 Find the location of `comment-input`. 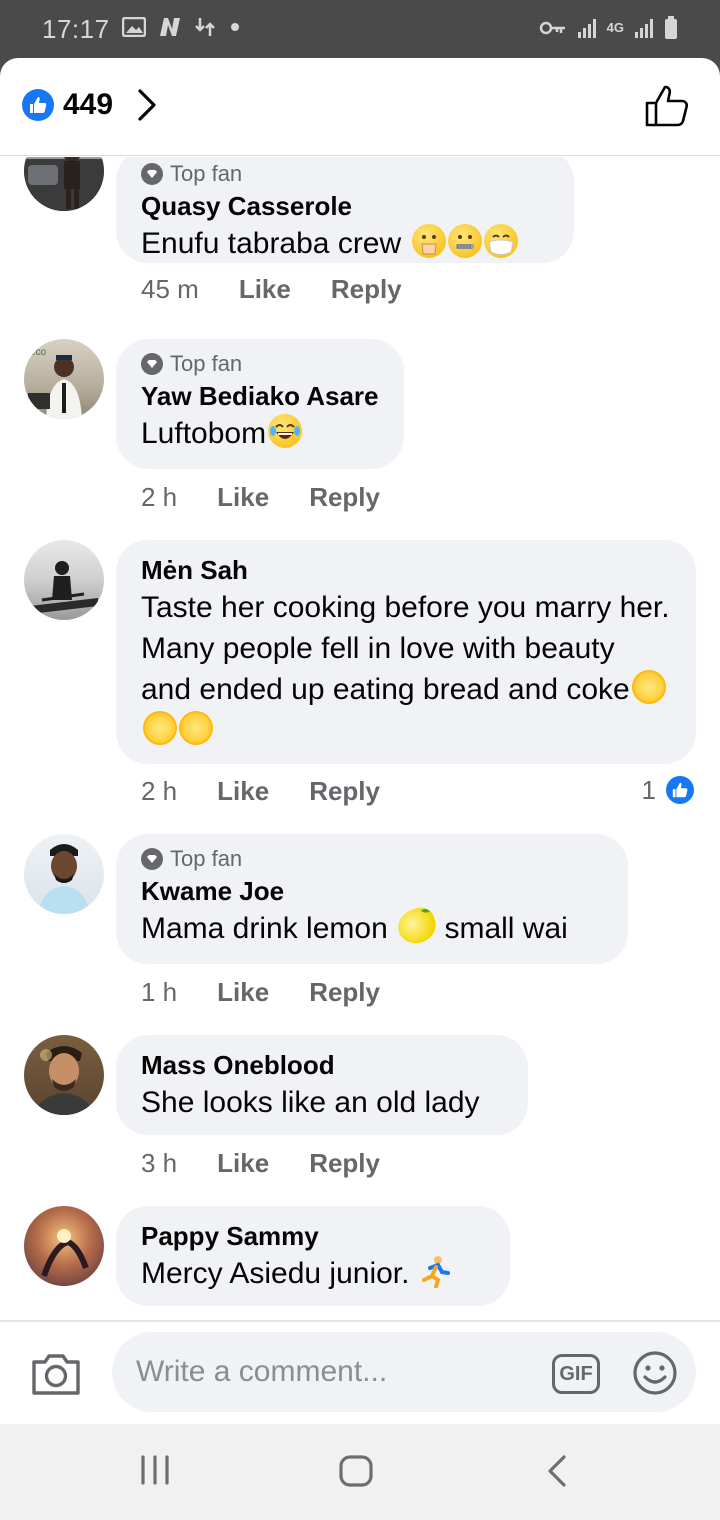

comment-input is located at coordinates (404, 1372).